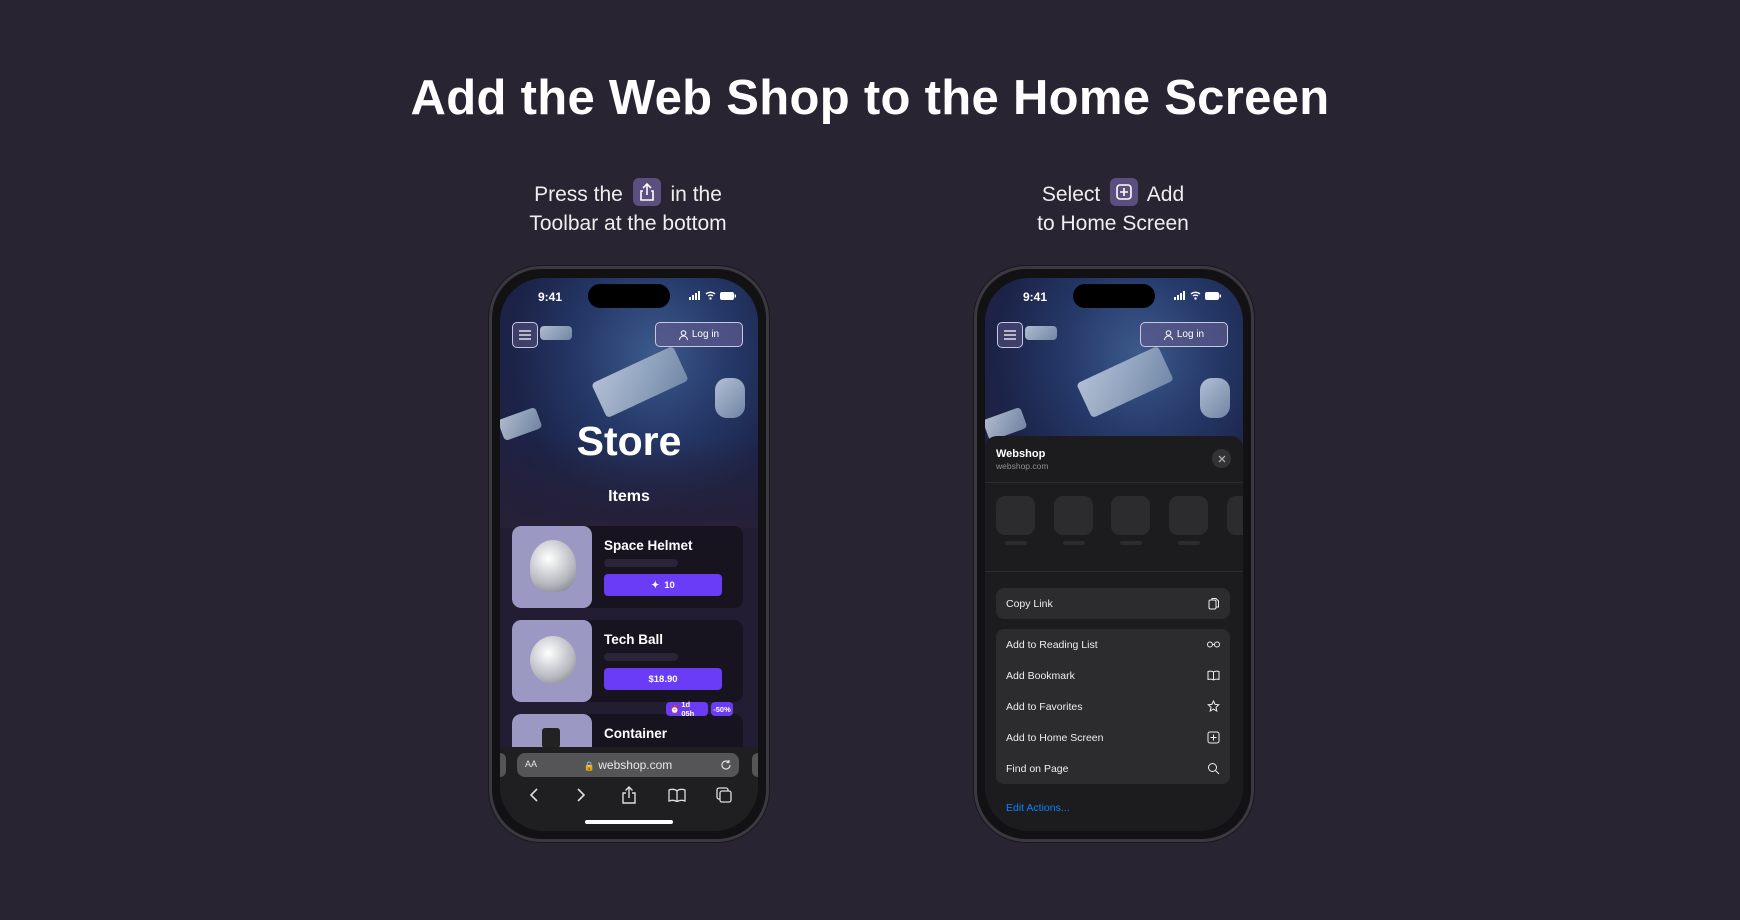  I want to click on close-button, so click(1221, 458).